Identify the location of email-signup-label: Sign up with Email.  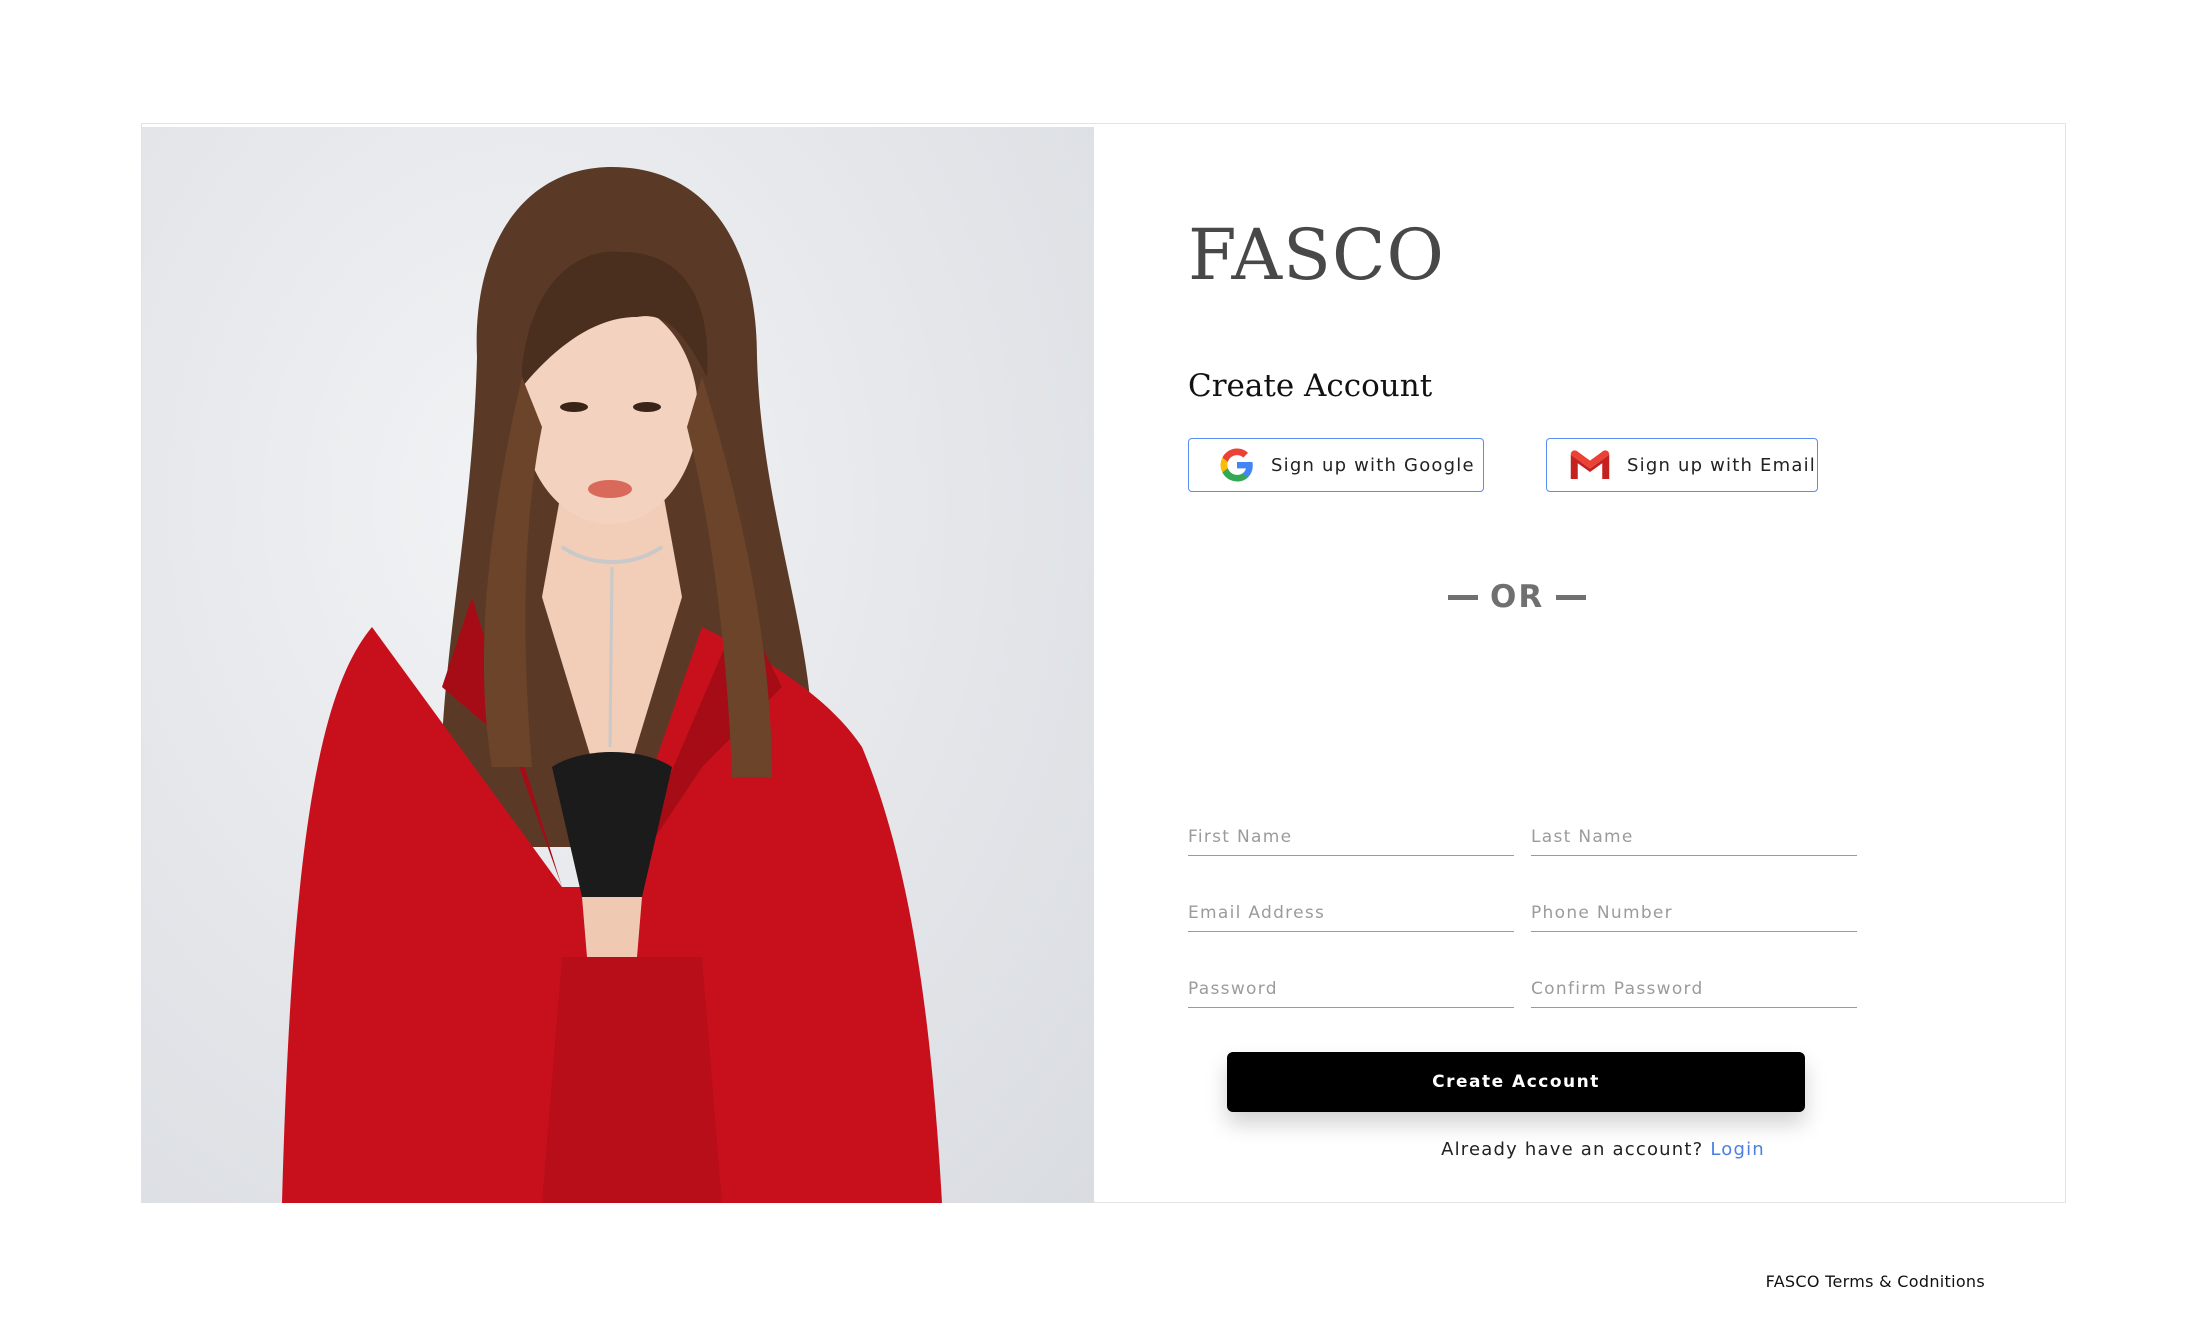
(1721, 465).